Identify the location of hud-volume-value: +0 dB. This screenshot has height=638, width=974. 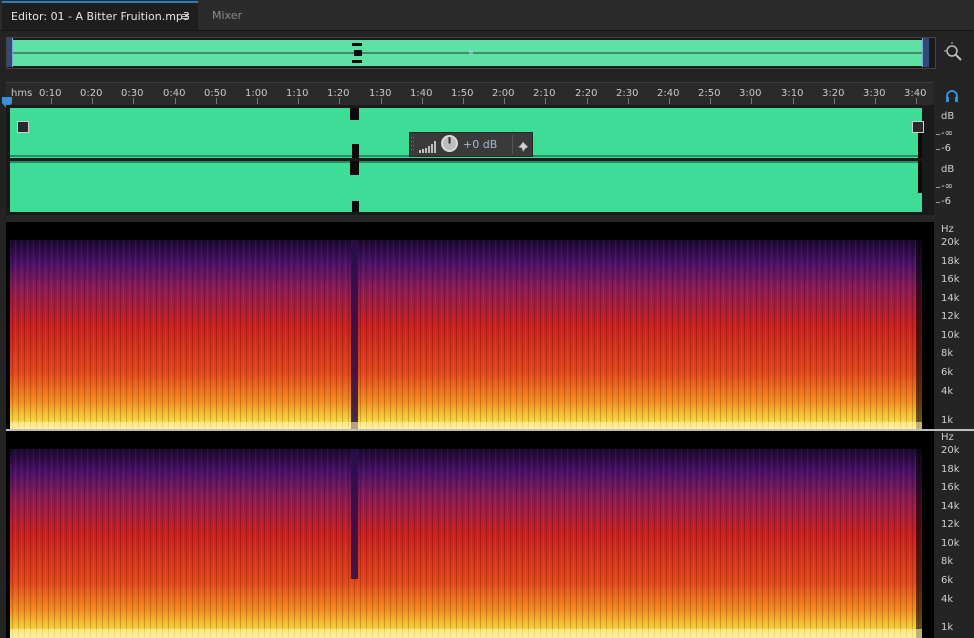
(480, 144).